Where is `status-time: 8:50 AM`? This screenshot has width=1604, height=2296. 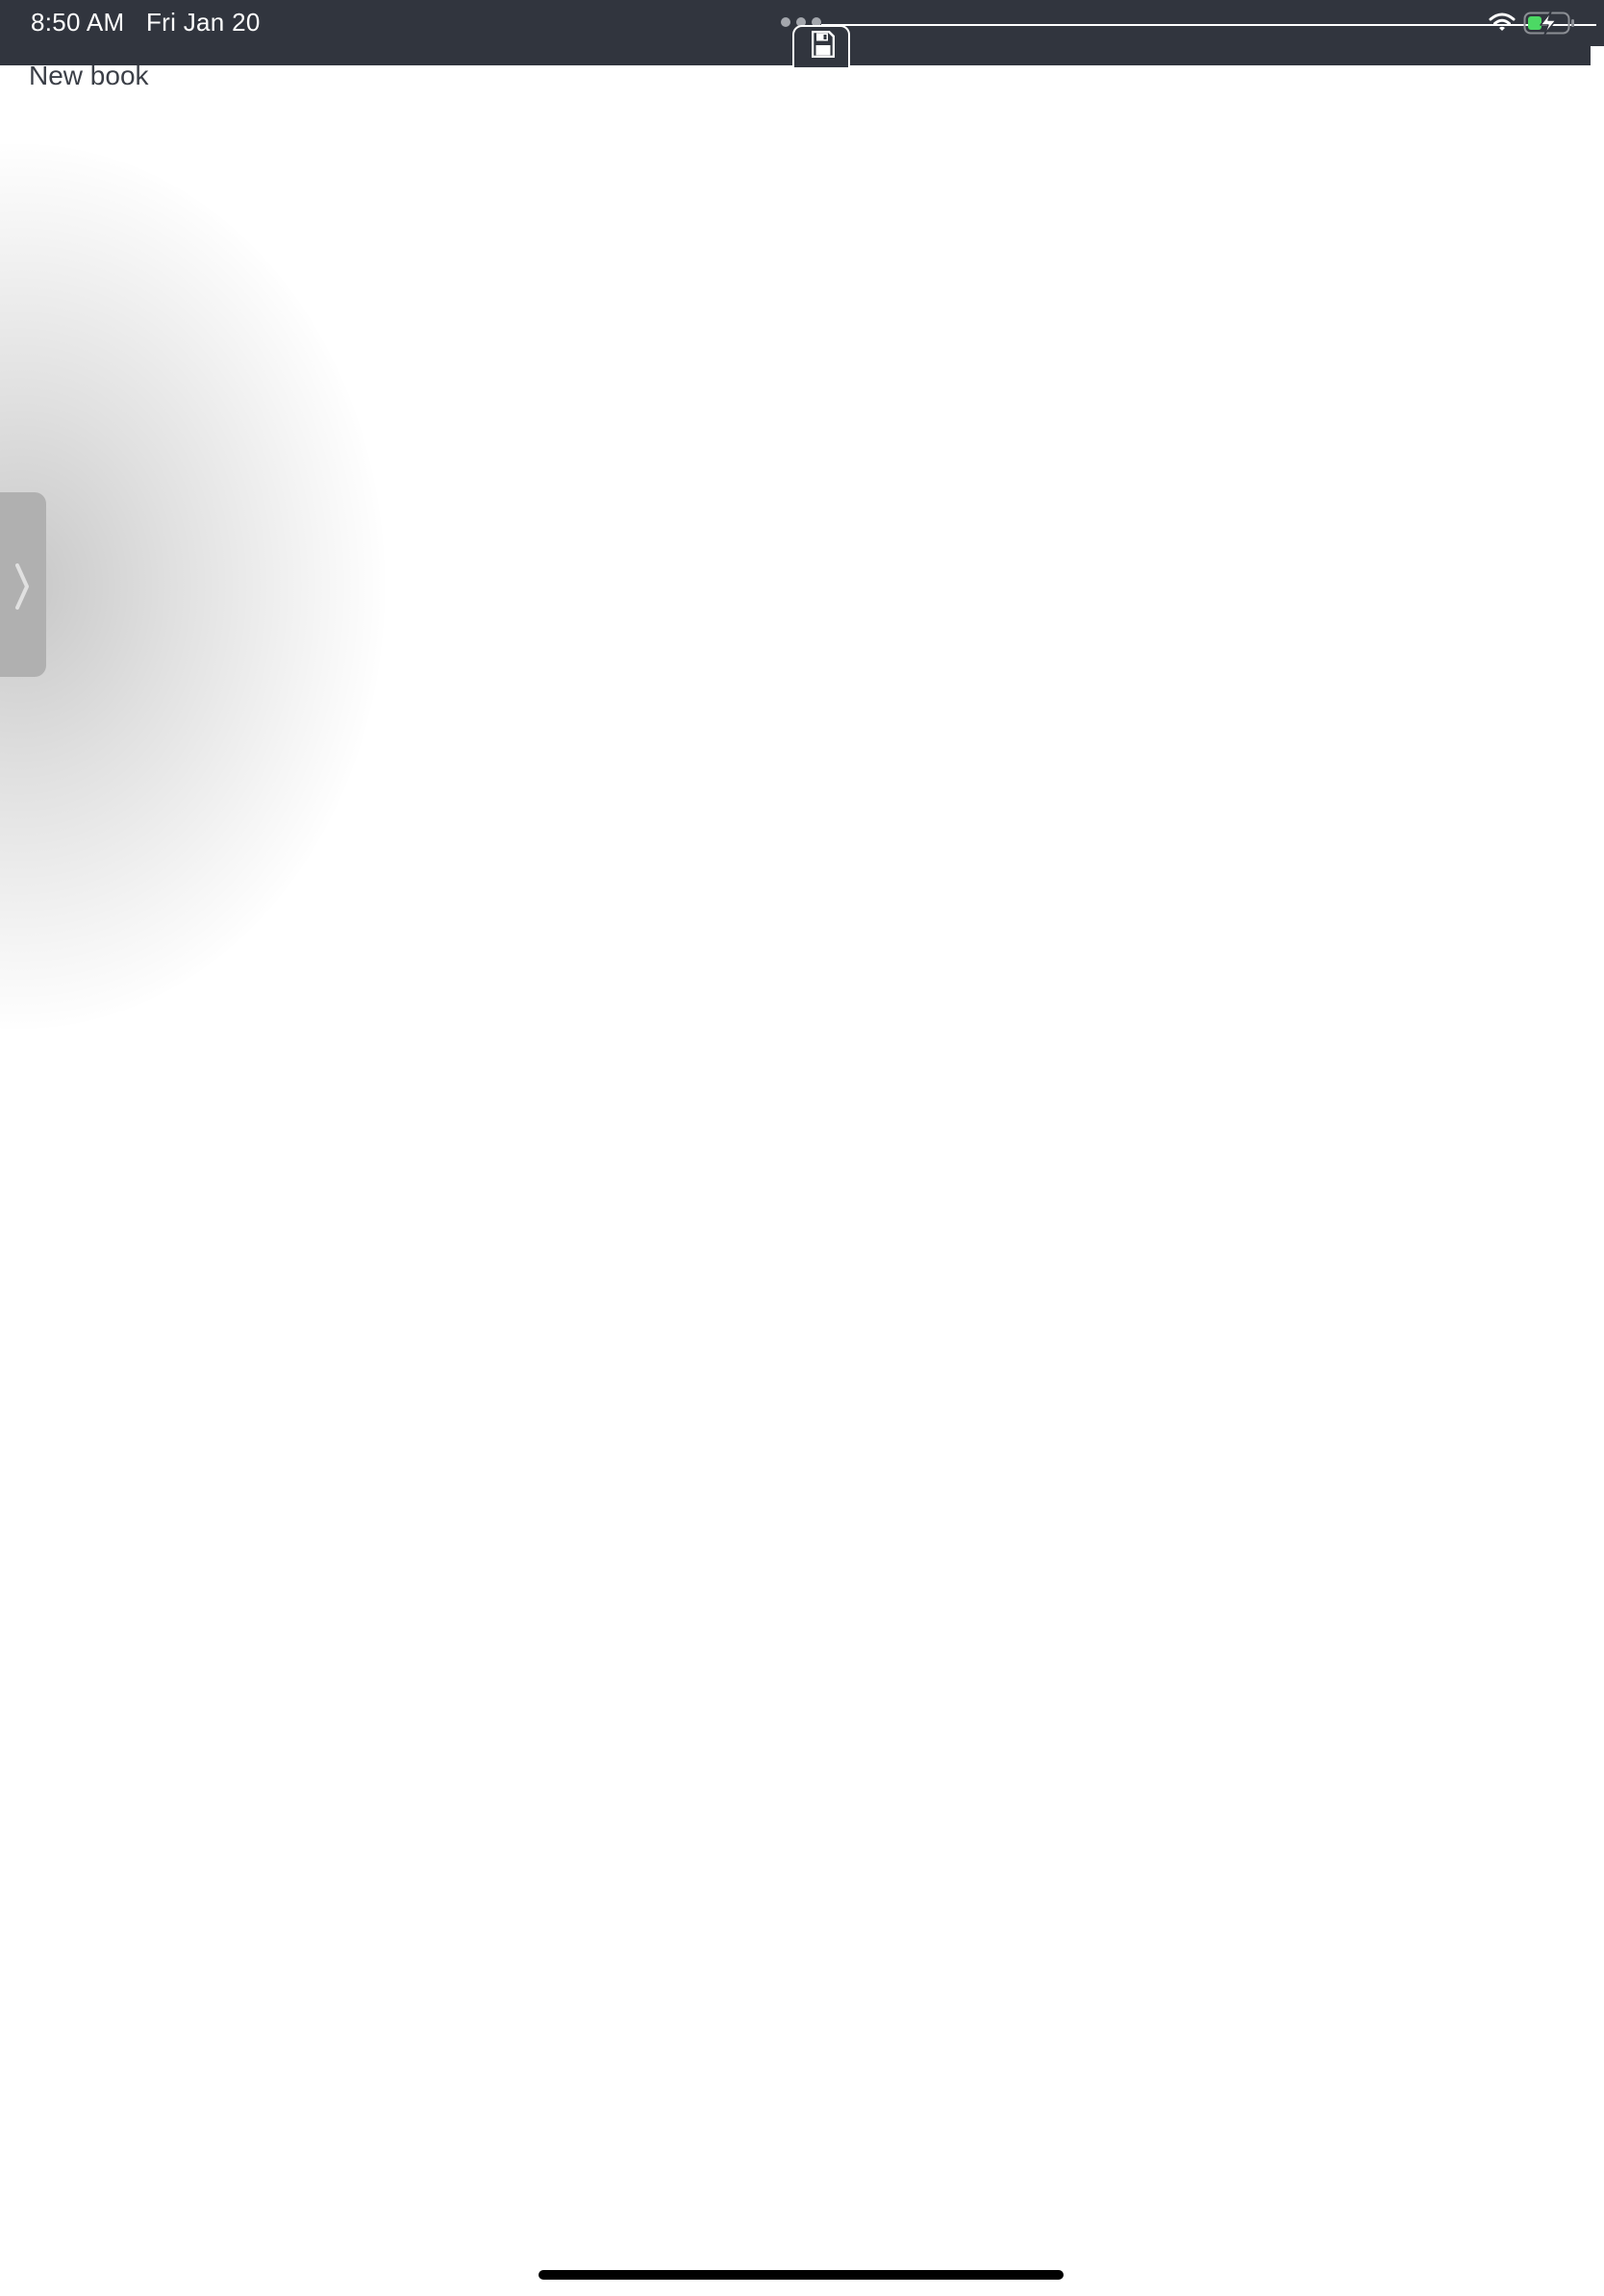 status-time: 8:50 AM is located at coordinates (78, 22).